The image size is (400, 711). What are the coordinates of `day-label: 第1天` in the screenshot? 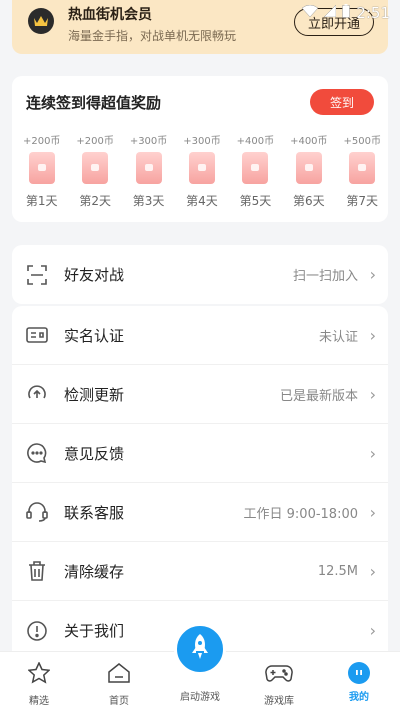 It's located at (41, 201).